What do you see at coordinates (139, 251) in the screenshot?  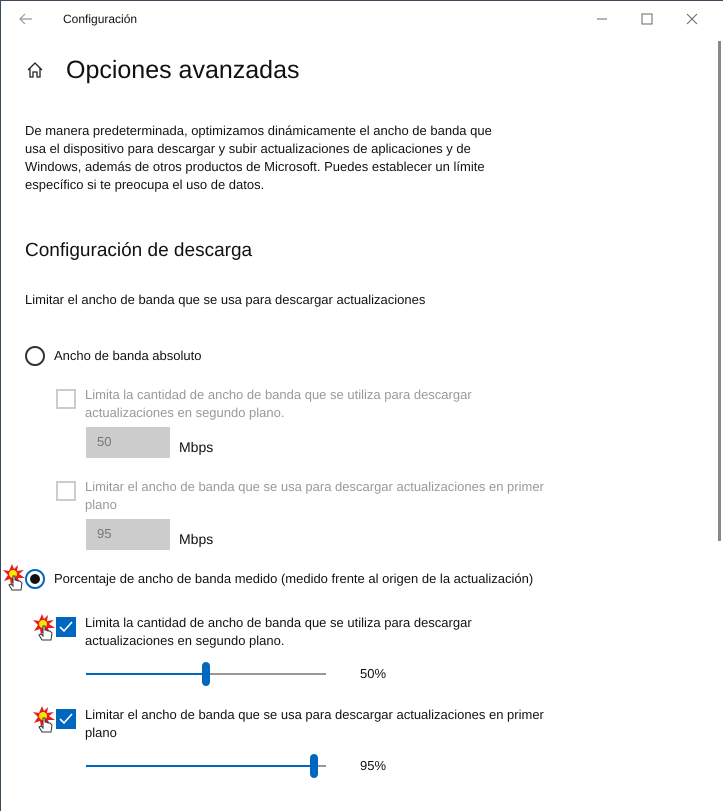 I see `section-heading: Configuración de descarga` at bounding box center [139, 251].